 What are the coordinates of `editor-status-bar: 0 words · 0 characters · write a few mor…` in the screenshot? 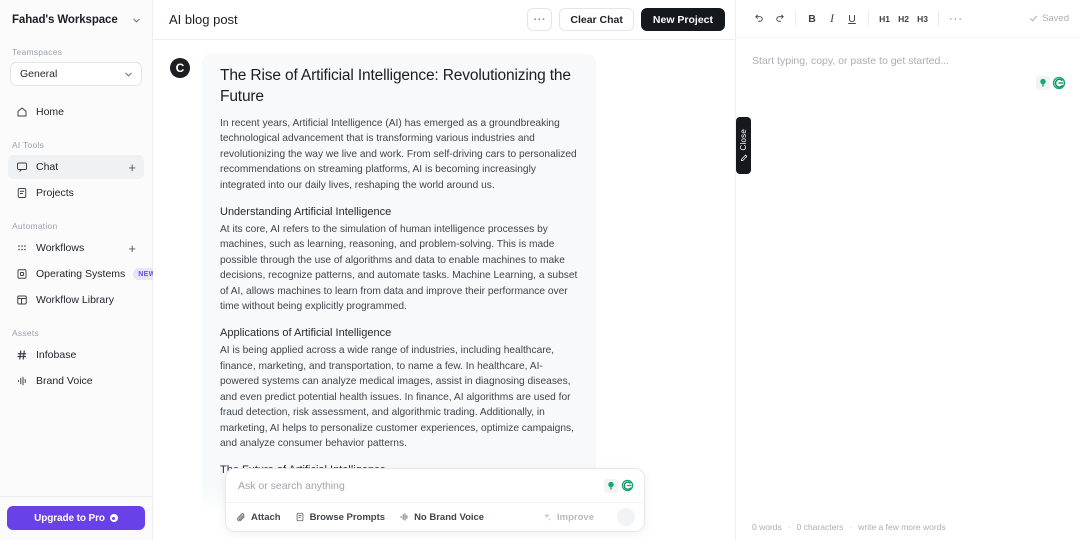 It's located at (908, 527).